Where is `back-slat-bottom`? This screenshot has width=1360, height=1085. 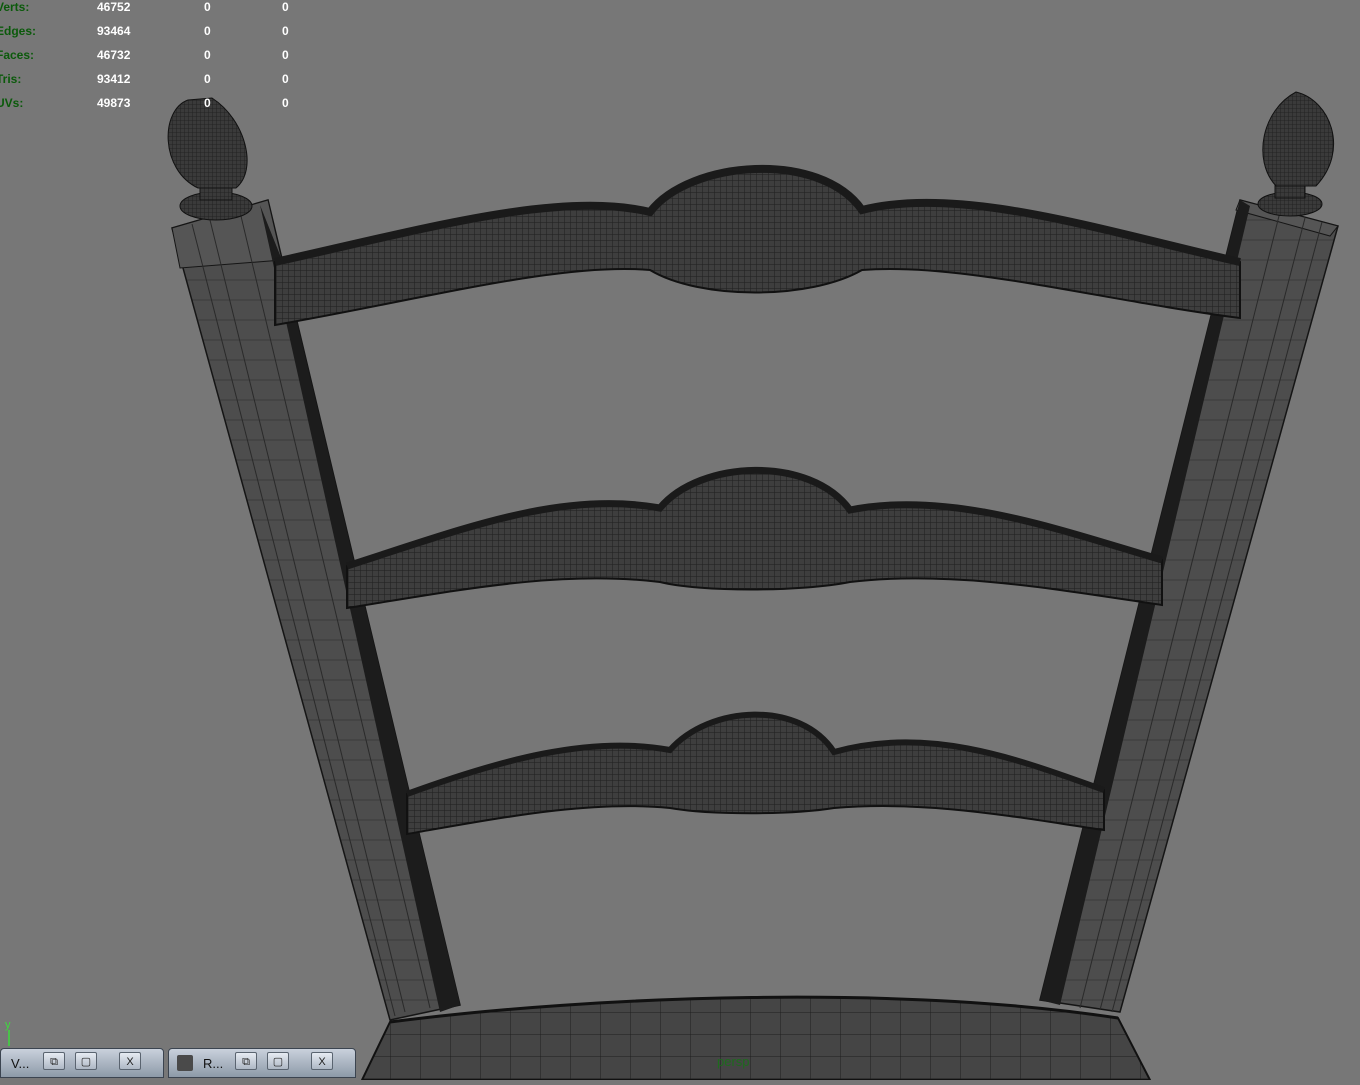
back-slat-bottom is located at coordinates (755, 773).